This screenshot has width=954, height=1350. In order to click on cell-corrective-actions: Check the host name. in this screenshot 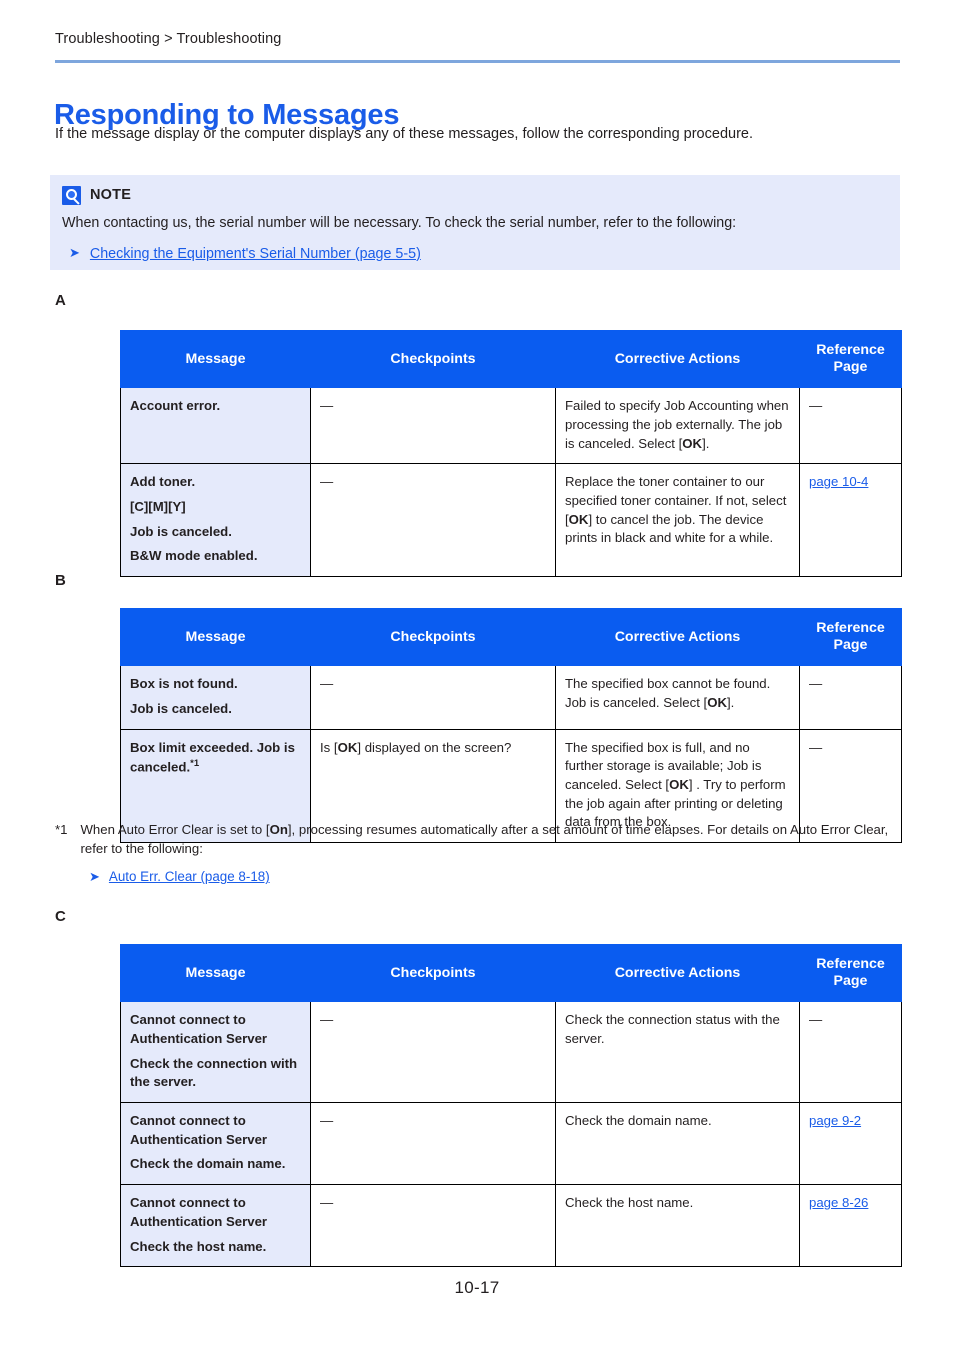, I will do `click(677, 1226)`.